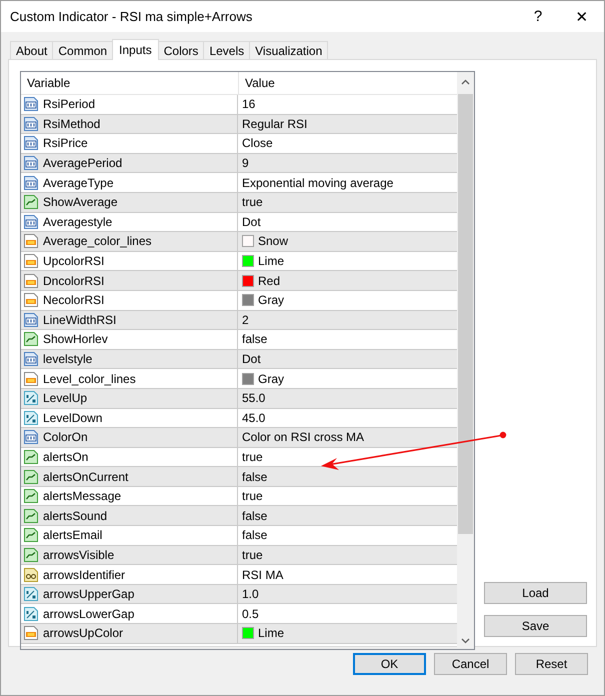 This screenshot has width=605, height=696. I want to click on scrollbar, so click(465, 360).